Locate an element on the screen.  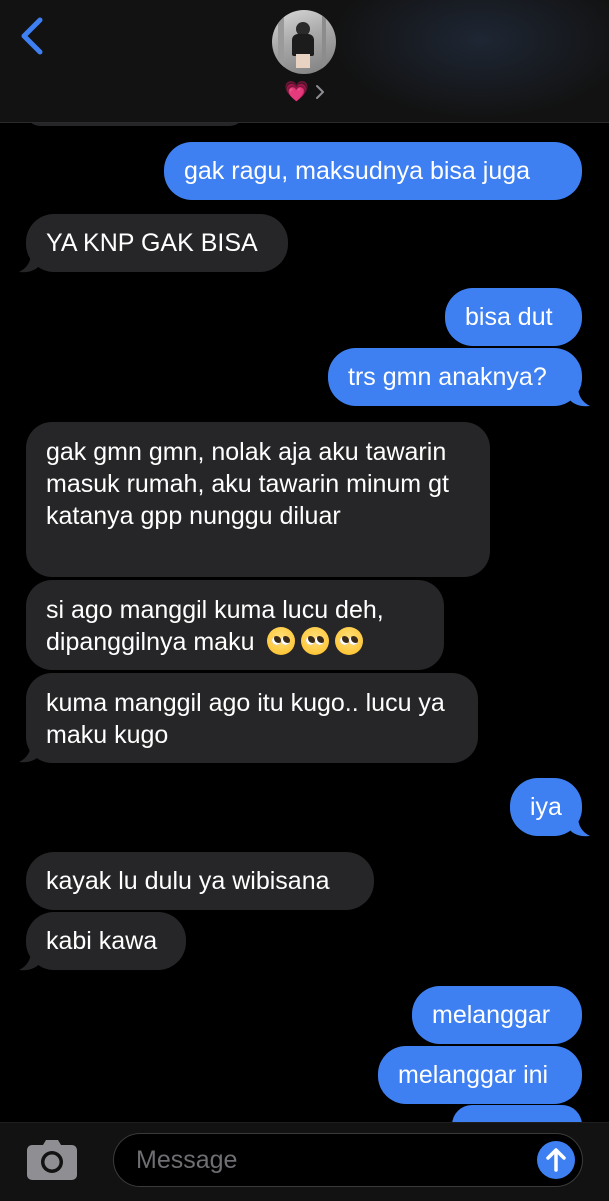
contact-avatar is located at coordinates (304, 42).